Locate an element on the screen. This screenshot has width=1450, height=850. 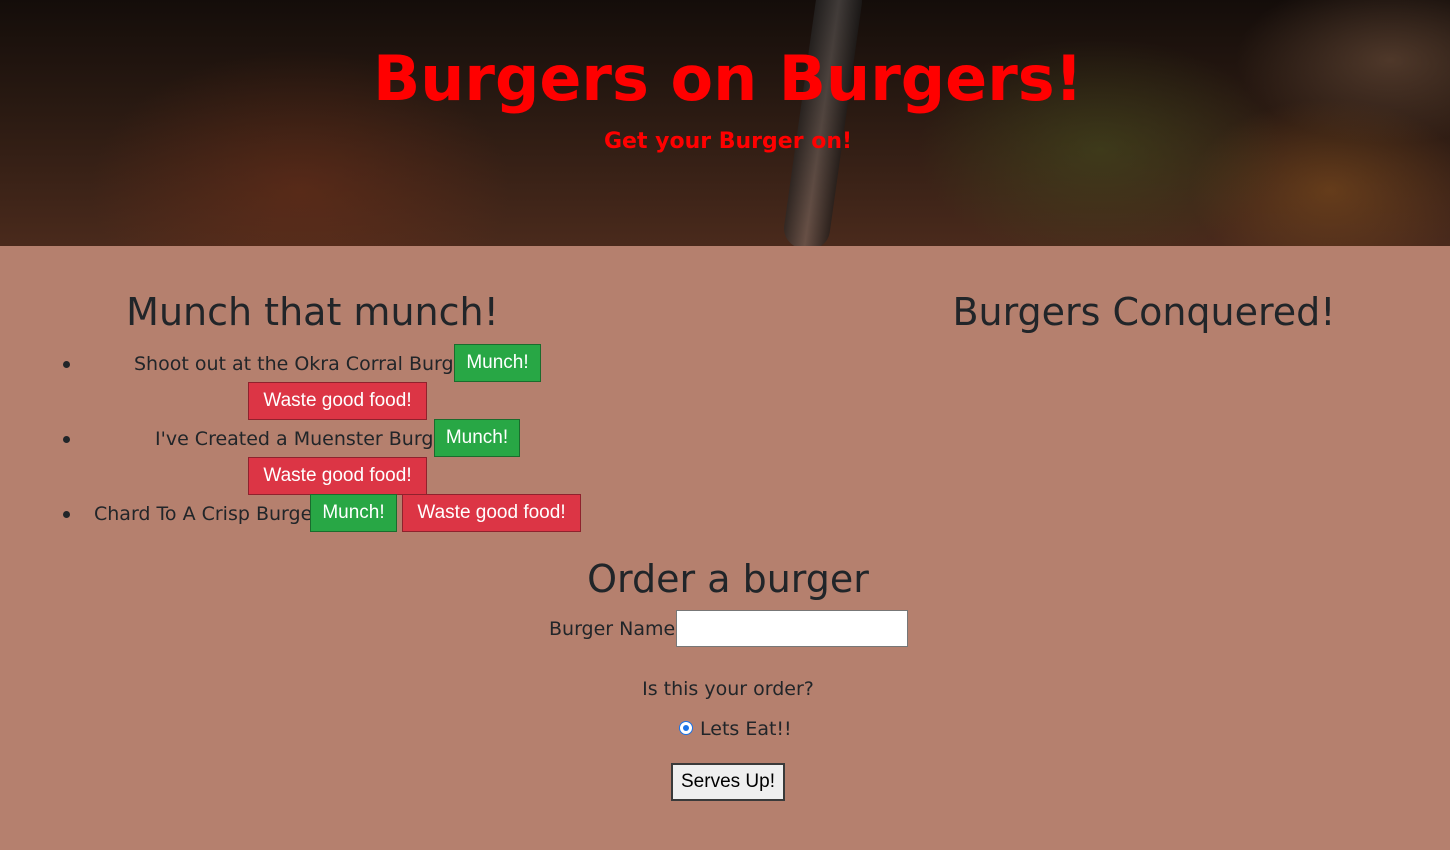
serves-up-button: Serves Up! is located at coordinates (728, 782).